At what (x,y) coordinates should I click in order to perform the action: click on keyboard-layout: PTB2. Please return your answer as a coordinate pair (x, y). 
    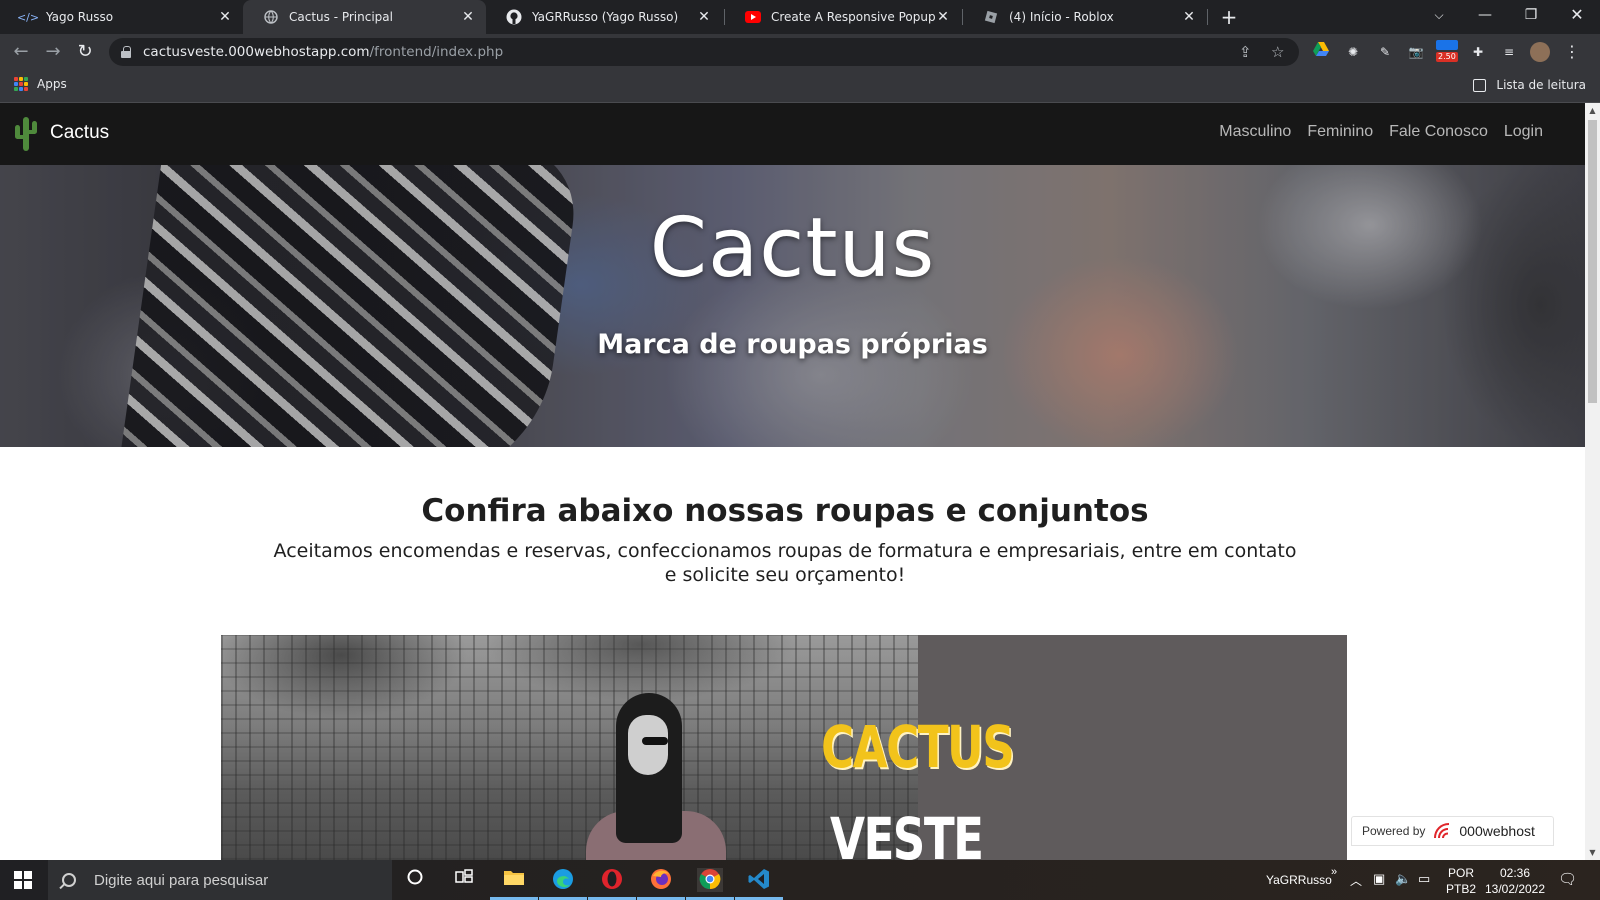
    Looking at the image, I should click on (1461, 889).